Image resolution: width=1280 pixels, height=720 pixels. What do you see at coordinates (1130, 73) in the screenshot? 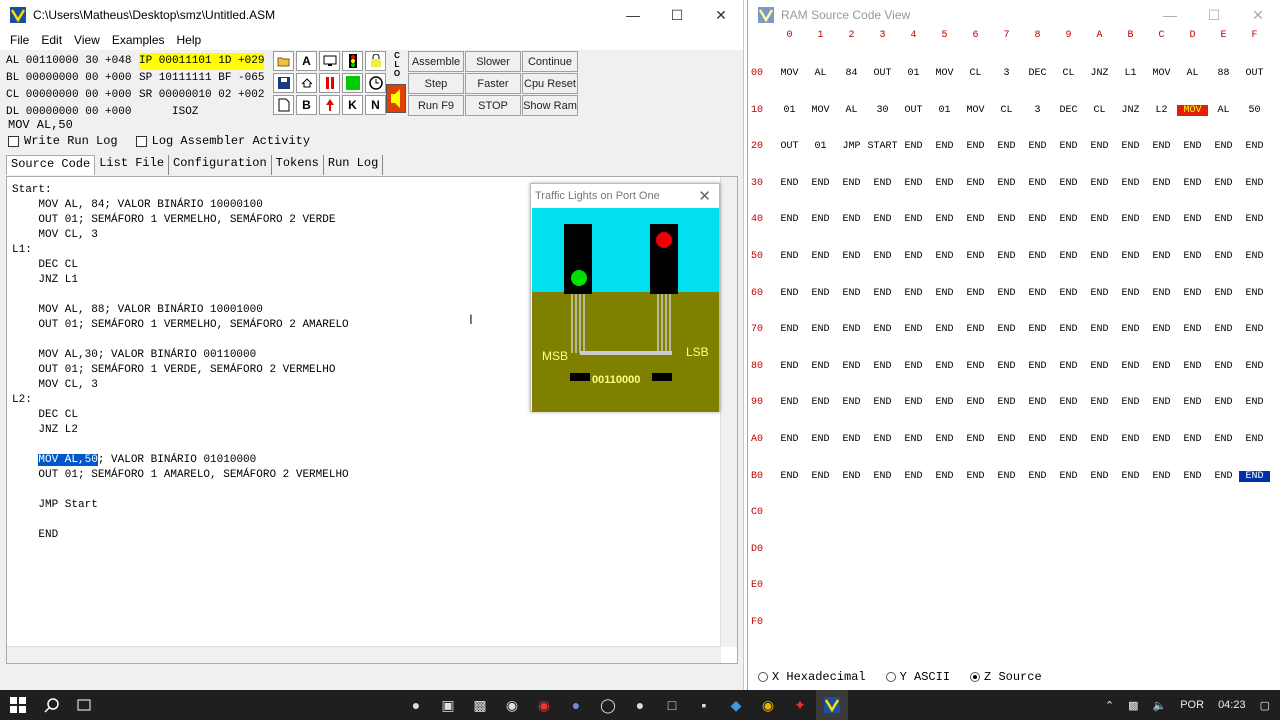
I see `ram-cell: L1` at bounding box center [1130, 73].